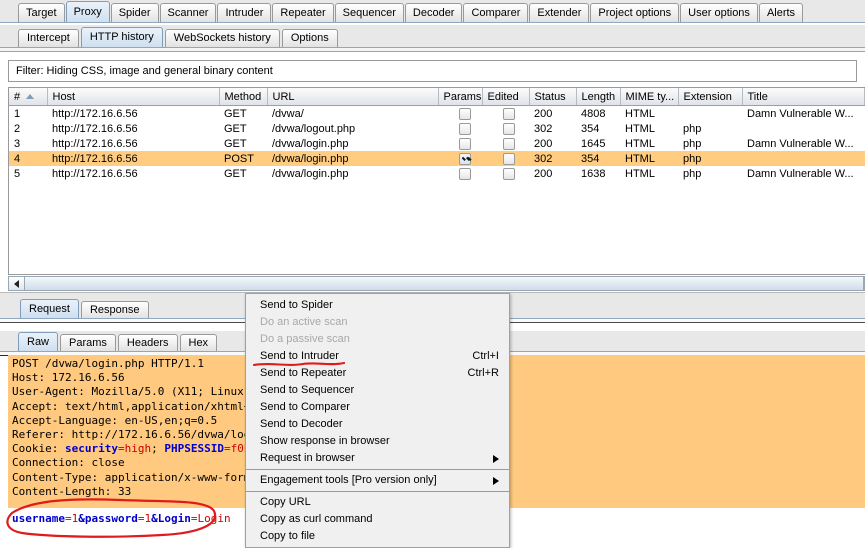 The width and height of the screenshot is (865, 548). I want to click on menu-item-send-to-repeater: Send to Repeater Ctrl+R, so click(377, 373).